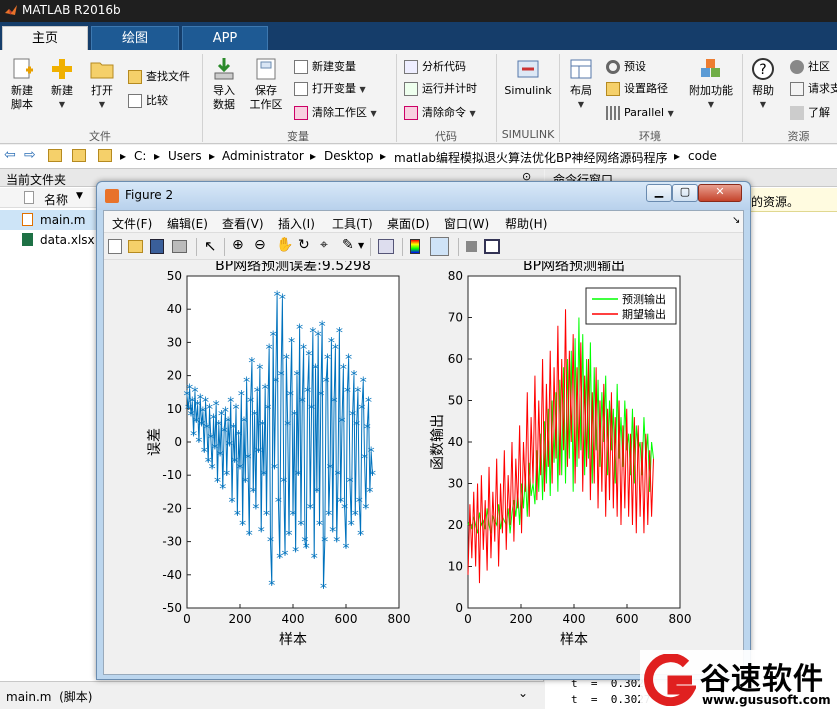 The height and width of the screenshot is (709, 837). What do you see at coordinates (225, 38) in the screenshot?
I see `tab-apps: APP` at bounding box center [225, 38].